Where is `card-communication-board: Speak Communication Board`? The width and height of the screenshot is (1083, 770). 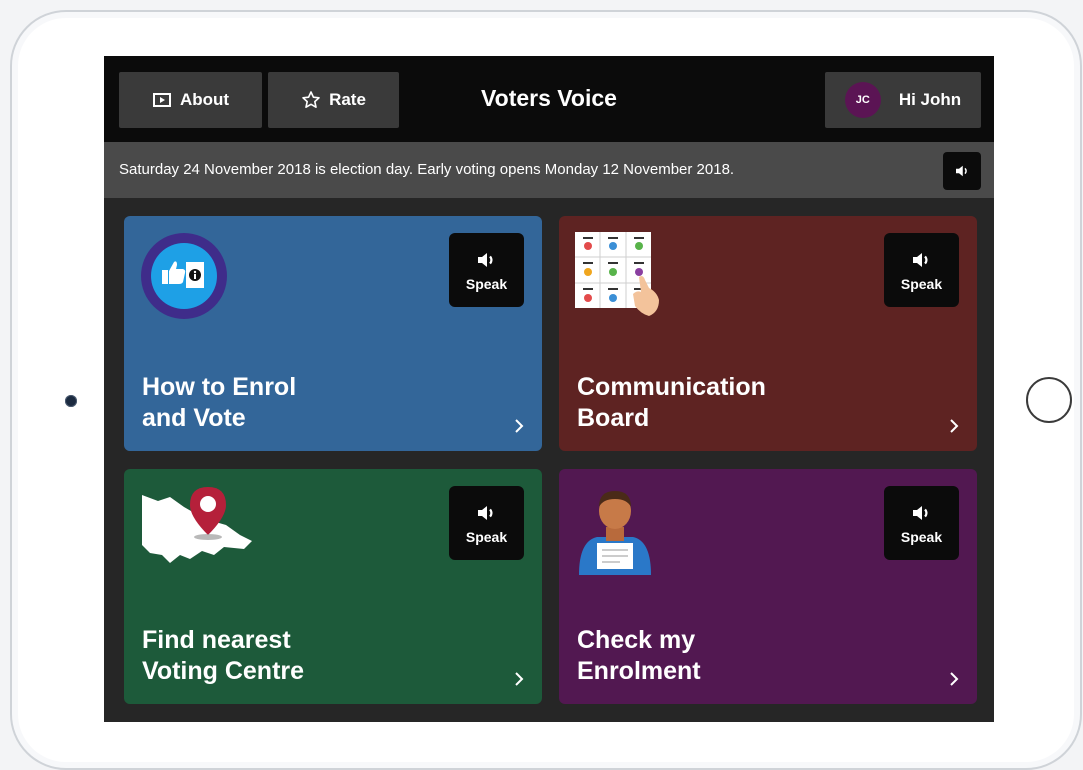
card-communication-board: Speak Communication Board is located at coordinates (768, 333).